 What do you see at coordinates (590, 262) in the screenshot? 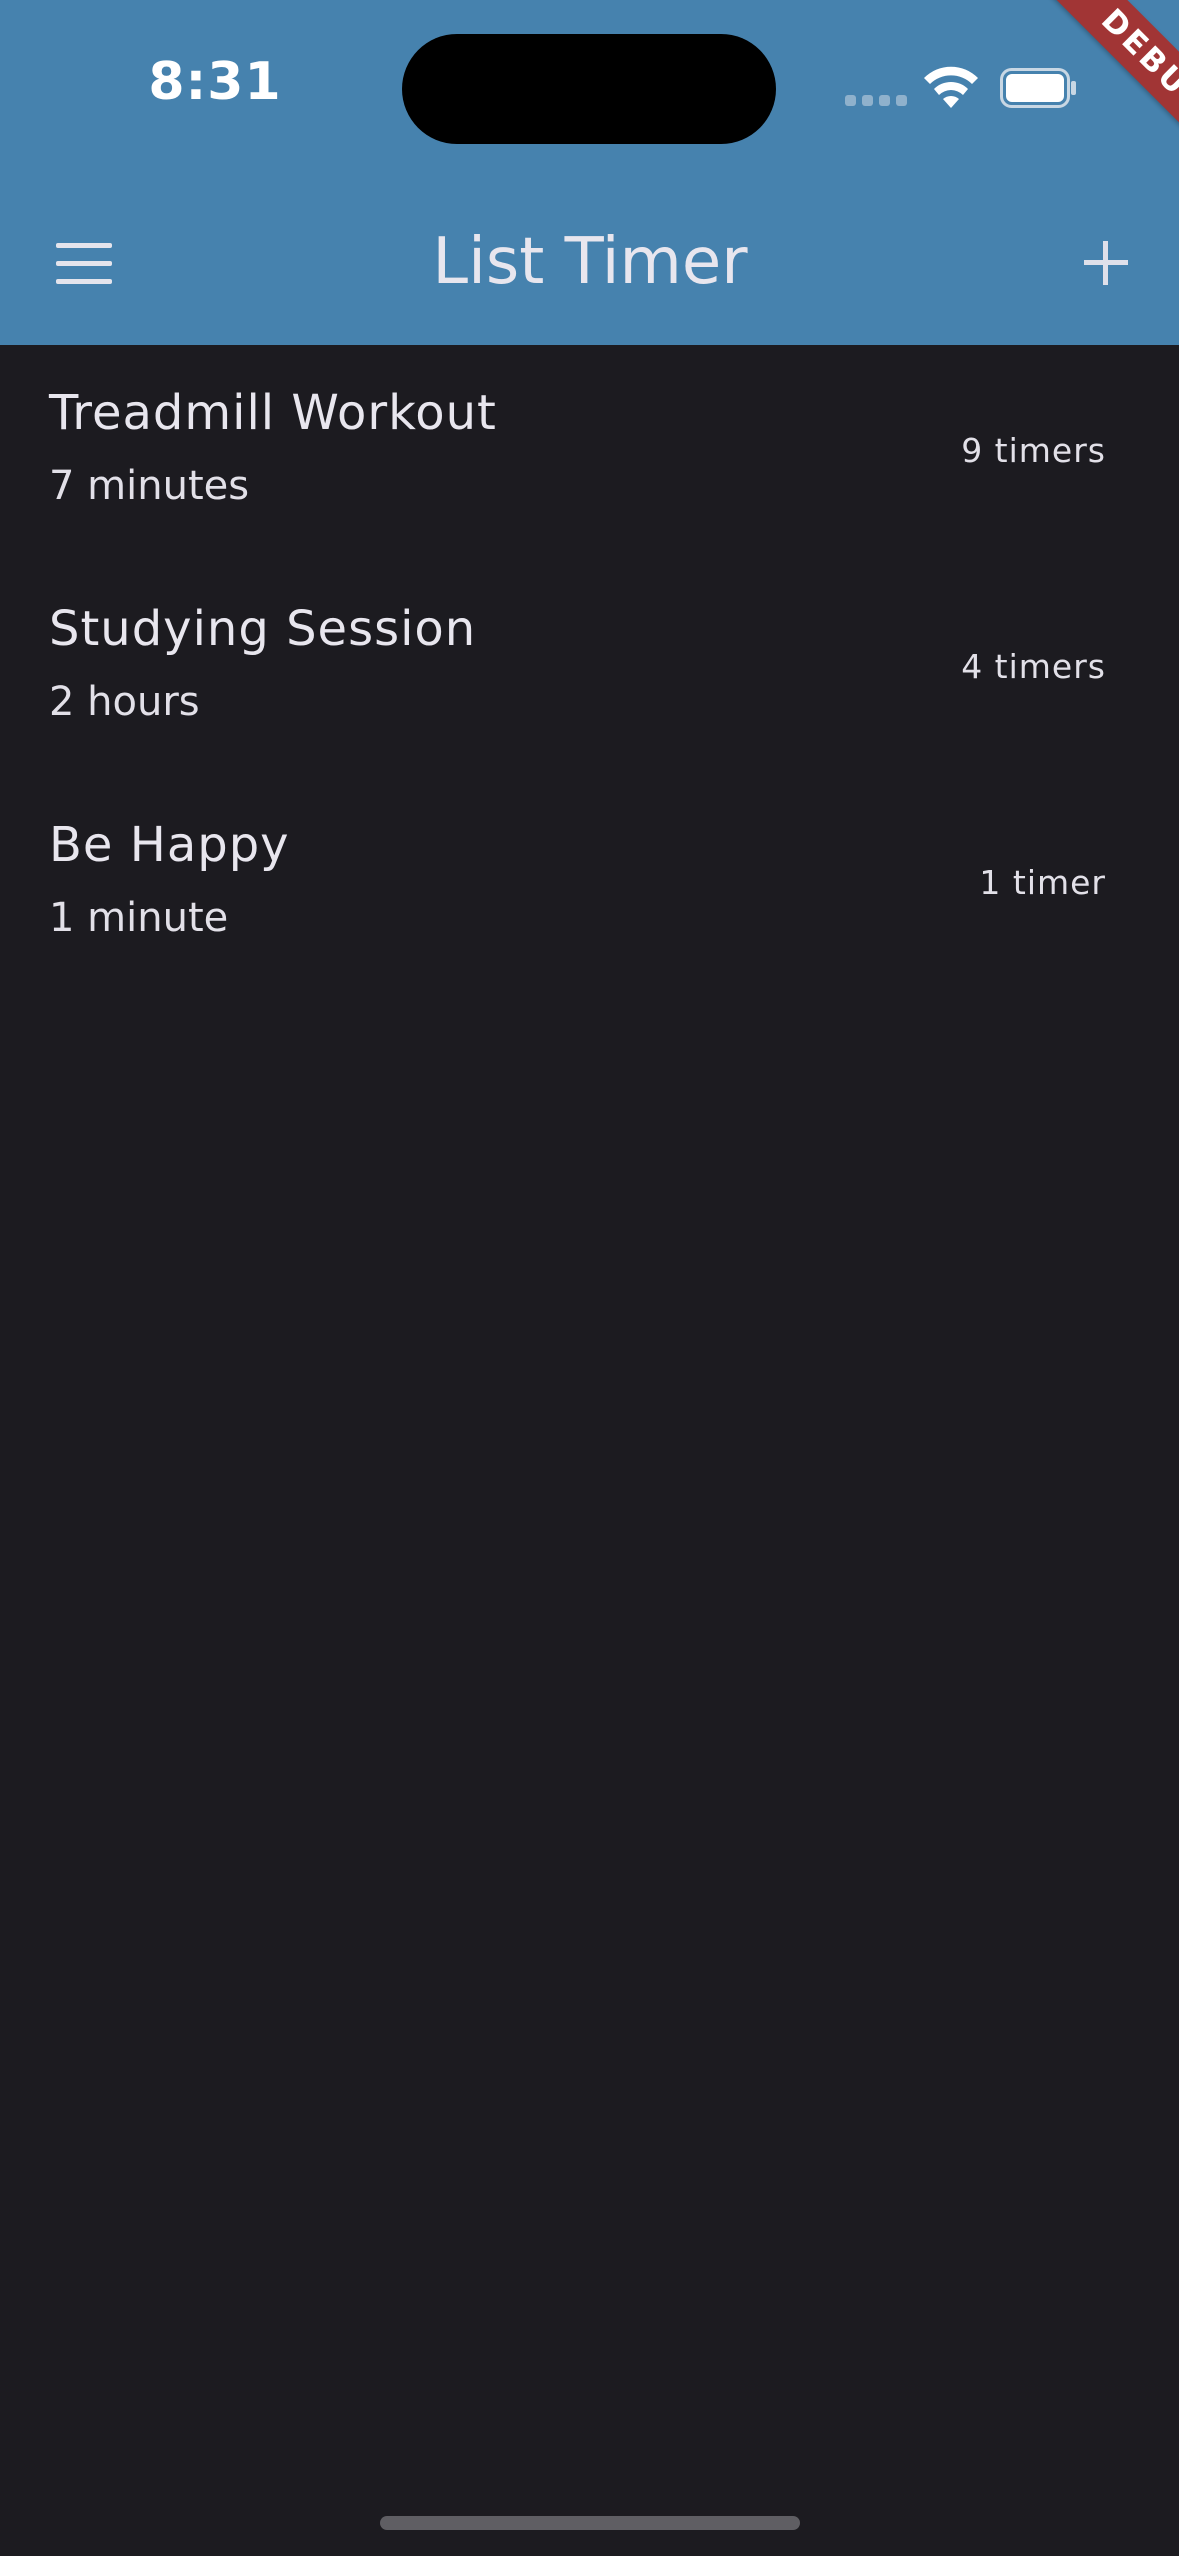
I see `page-title: List Timer` at bounding box center [590, 262].